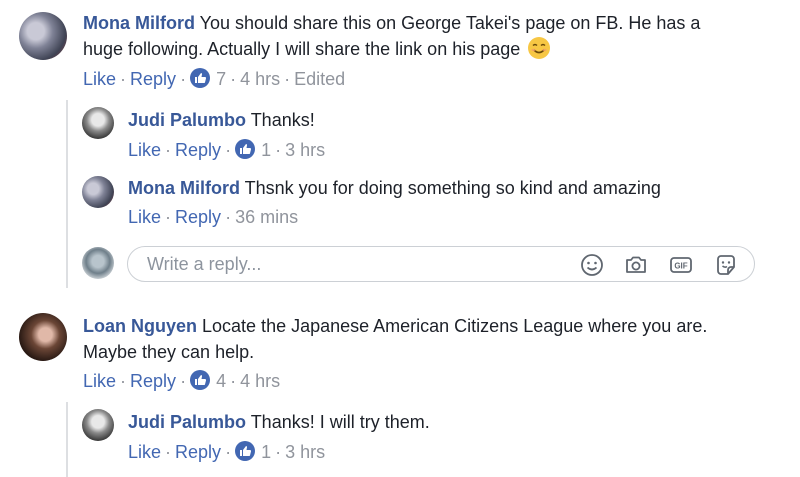 This screenshot has height=477, width=800. Describe the element at coordinates (98, 263) in the screenshot. I see `current-user-avatar` at that location.